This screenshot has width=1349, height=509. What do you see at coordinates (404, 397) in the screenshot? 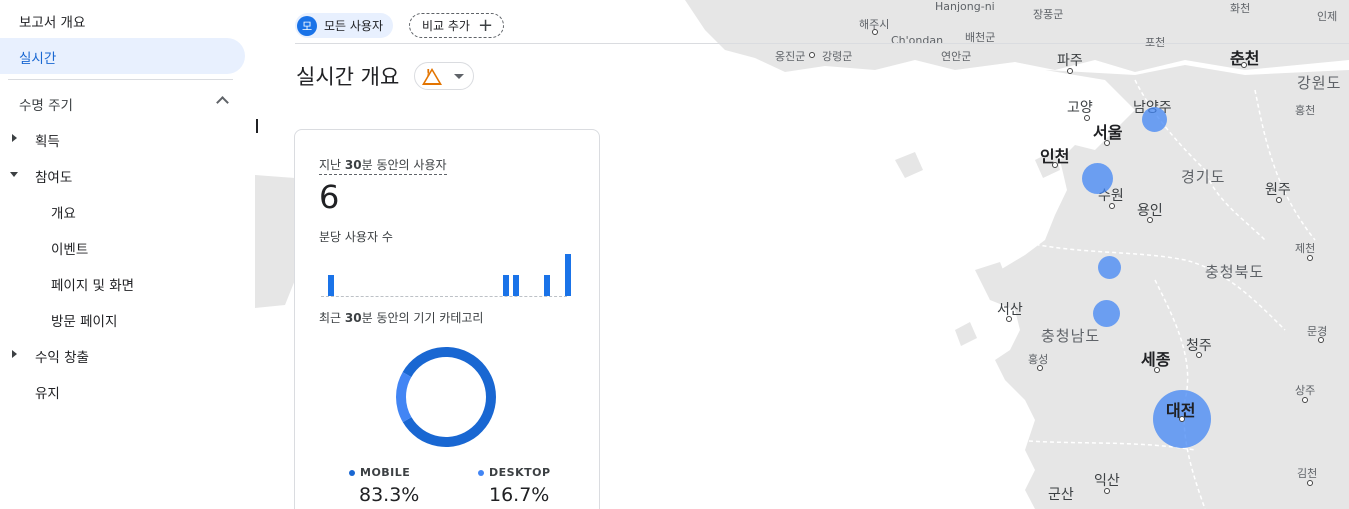
I see `donut-slice-desktop` at bounding box center [404, 397].